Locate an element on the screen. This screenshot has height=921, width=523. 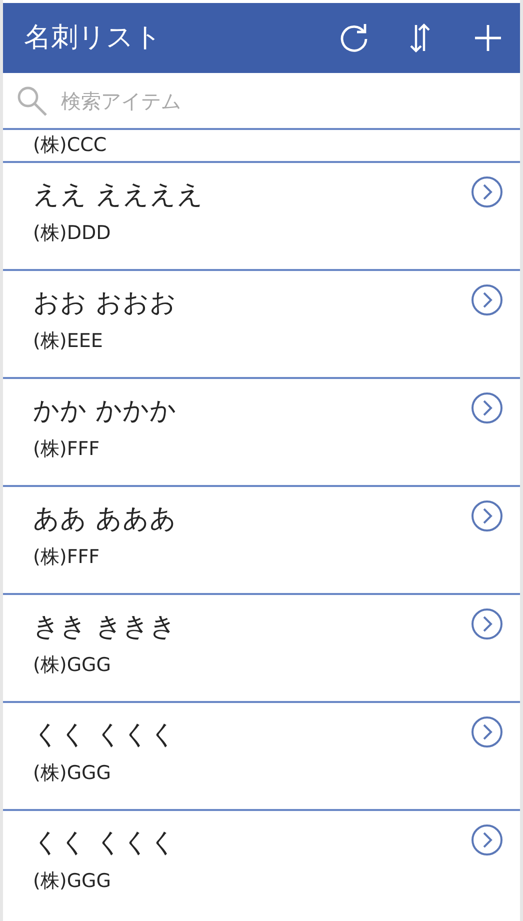
person-name: ええ ええええ is located at coordinates (118, 195).